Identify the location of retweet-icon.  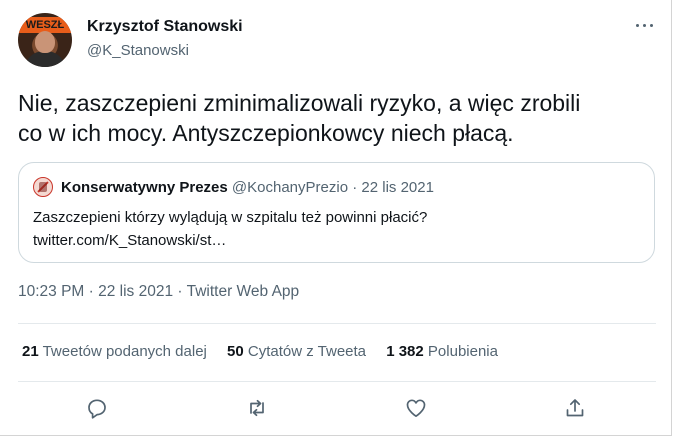
(257, 408).